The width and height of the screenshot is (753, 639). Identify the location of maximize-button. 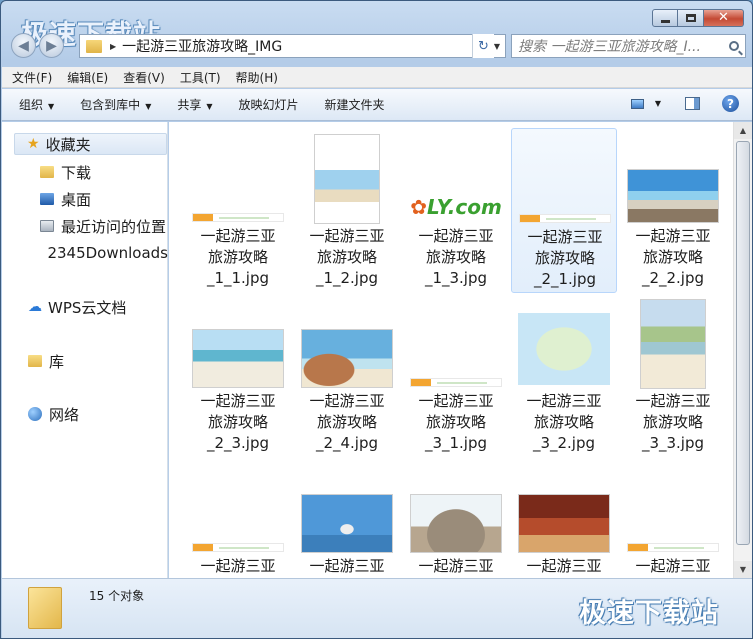
(691, 18).